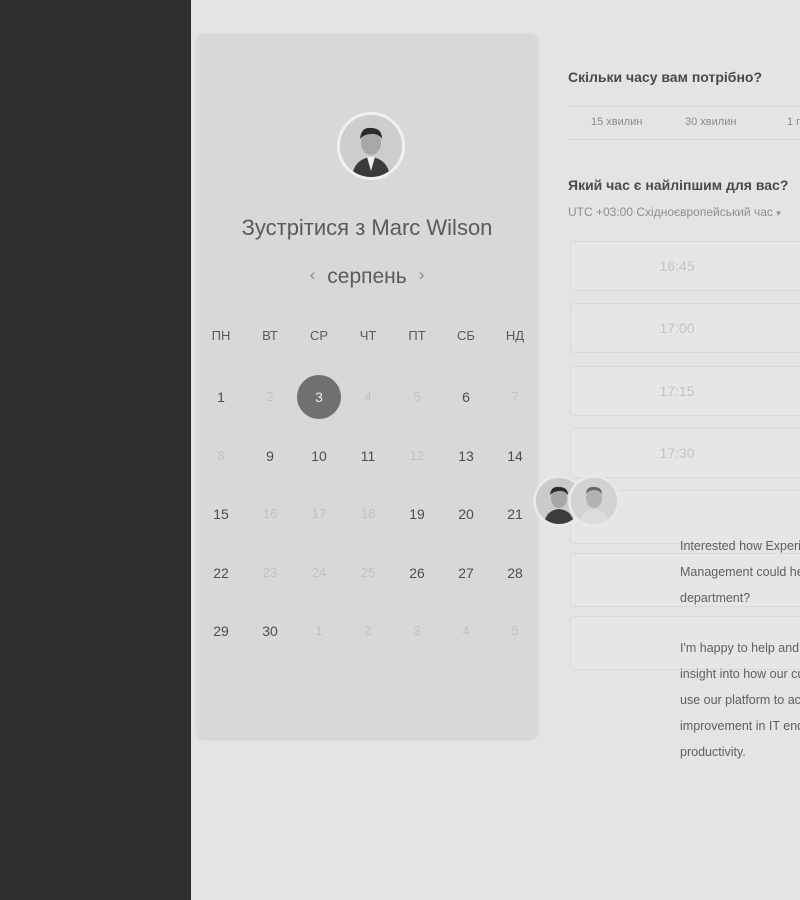 The height and width of the screenshot is (900, 800). I want to click on chat-line: insight into how our cu, so click(740, 674).